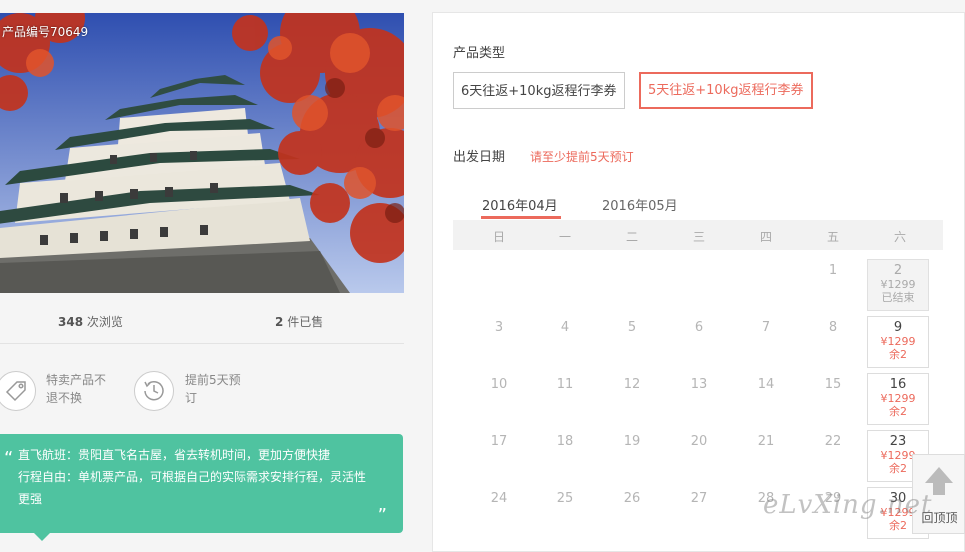 The width and height of the screenshot is (965, 552). I want to click on day-number: 2, so click(898, 270).